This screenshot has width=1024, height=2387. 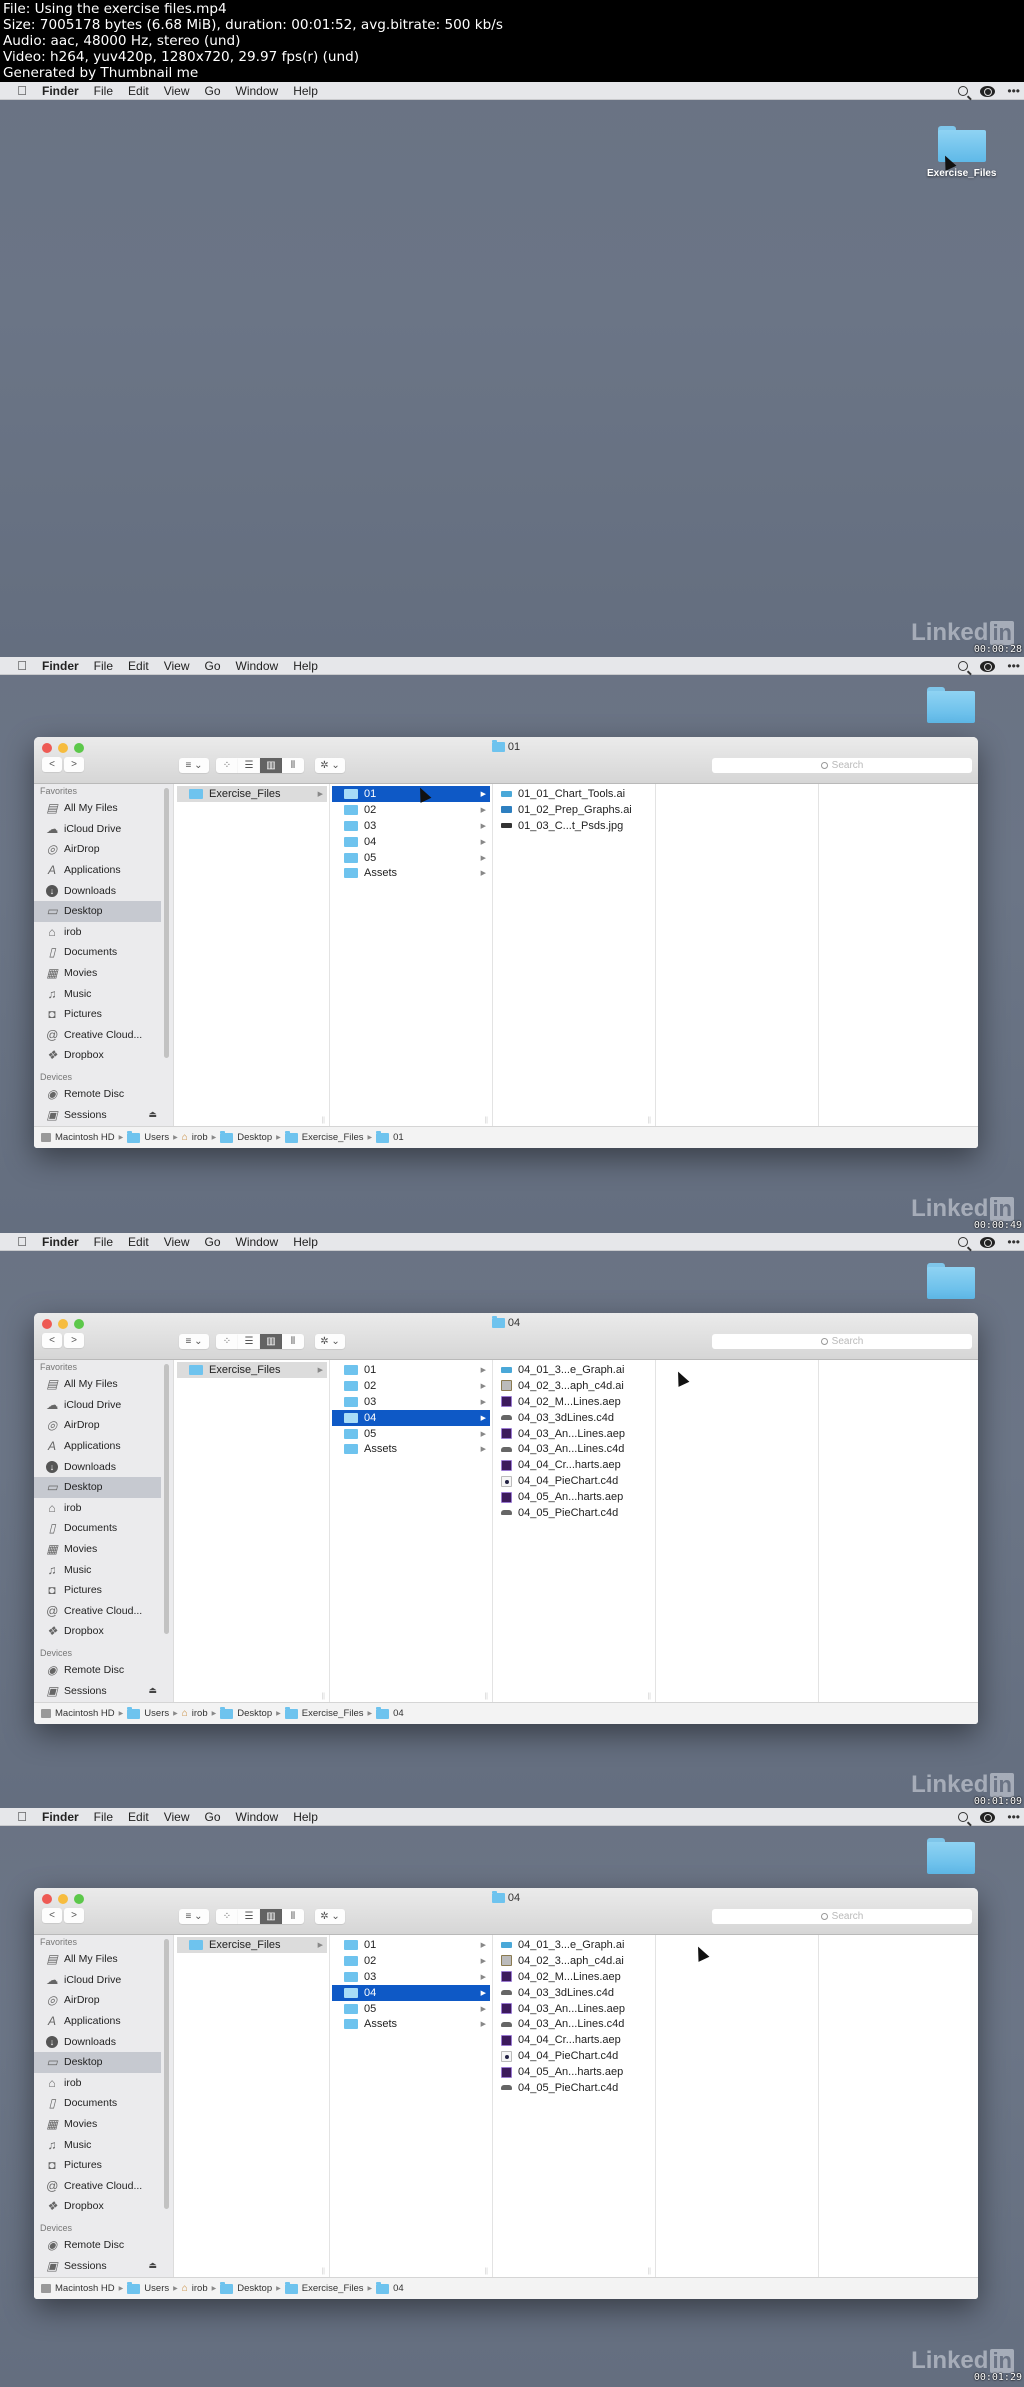 What do you see at coordinates (574, 1402) in the screenshot?
I see `list-item: 04_02_M...Lines.aep` at bounding box center [574, 1402].